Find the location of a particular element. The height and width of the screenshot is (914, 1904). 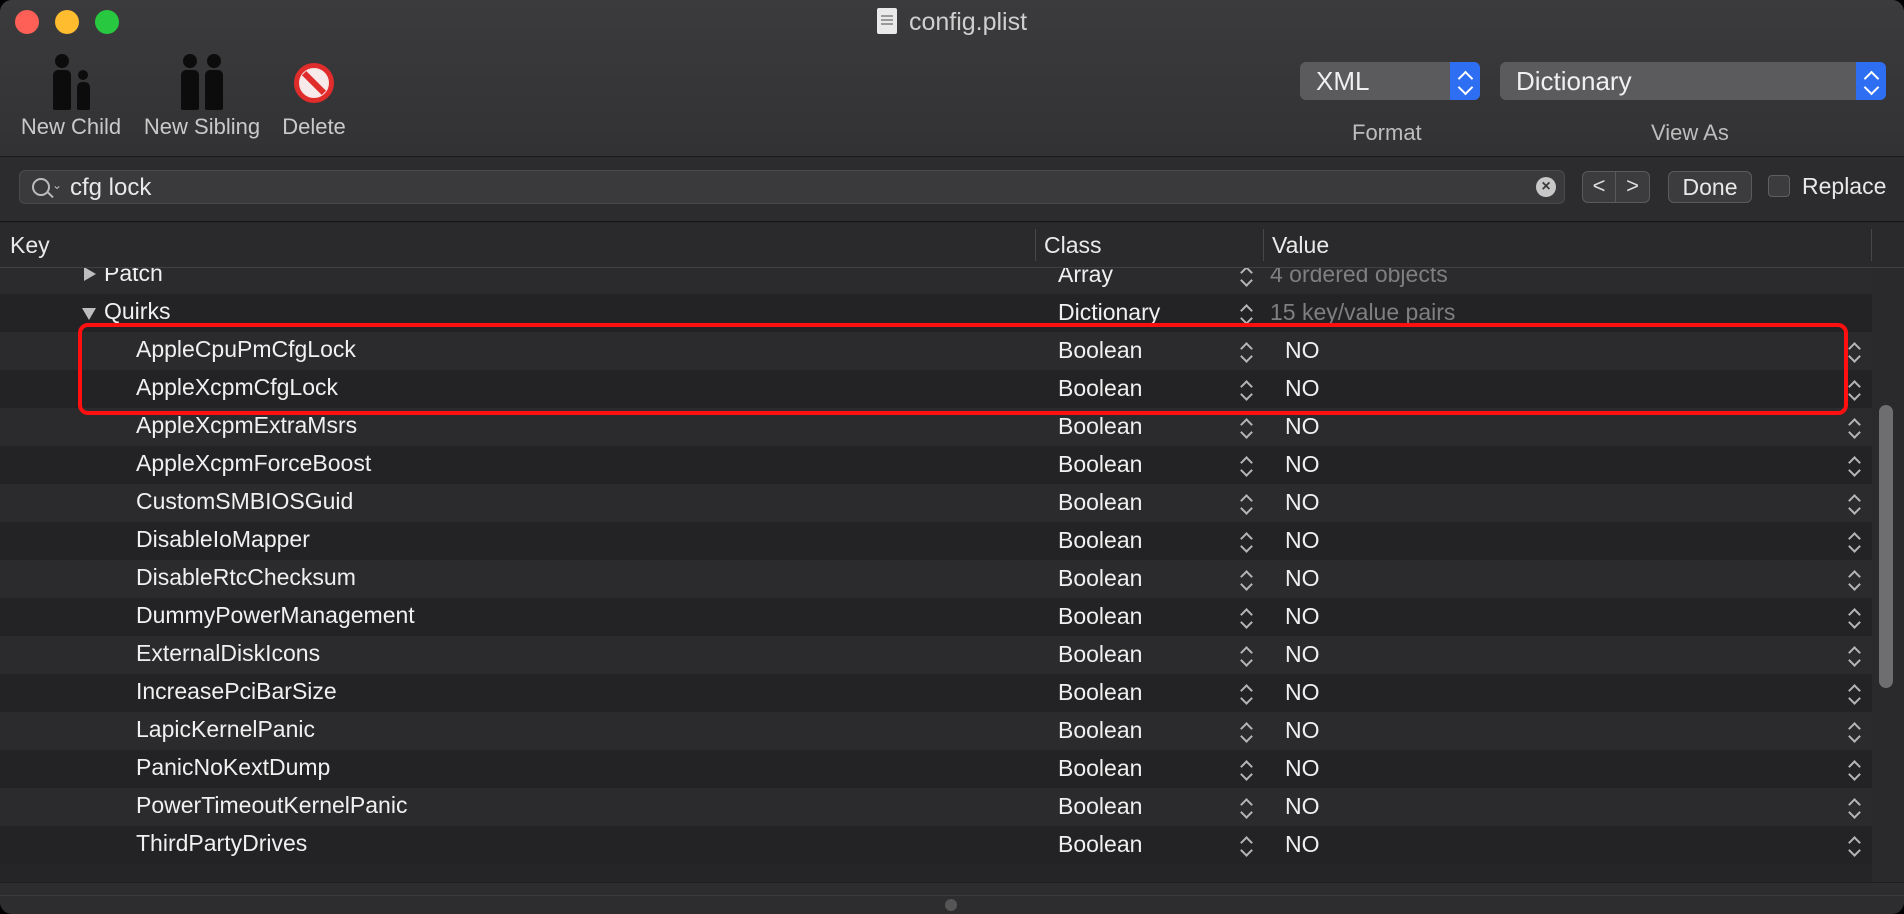

row-key: DisableRtcChecksum is located at coordinates (246, 577).